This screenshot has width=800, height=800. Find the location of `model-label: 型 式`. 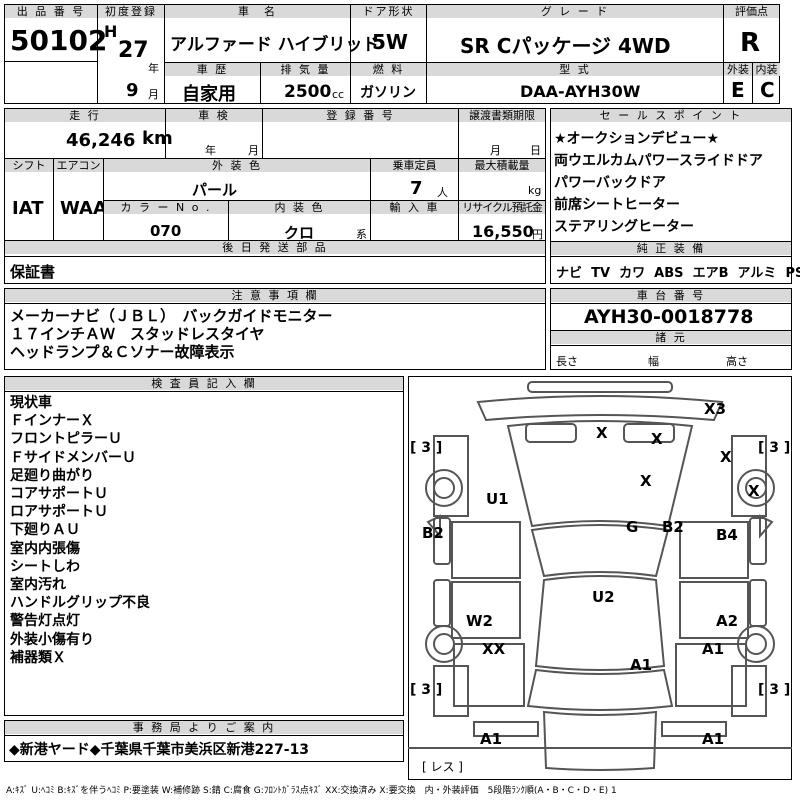

model-label: 型 式 is located at coordinates (575, 69).